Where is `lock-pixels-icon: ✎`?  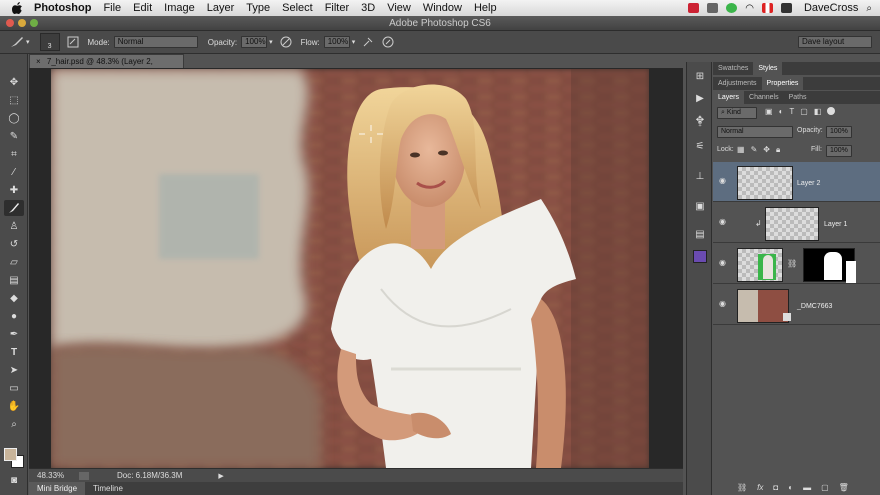
lock-pixels-icon: ✎ is located at coordinates (754, 150).